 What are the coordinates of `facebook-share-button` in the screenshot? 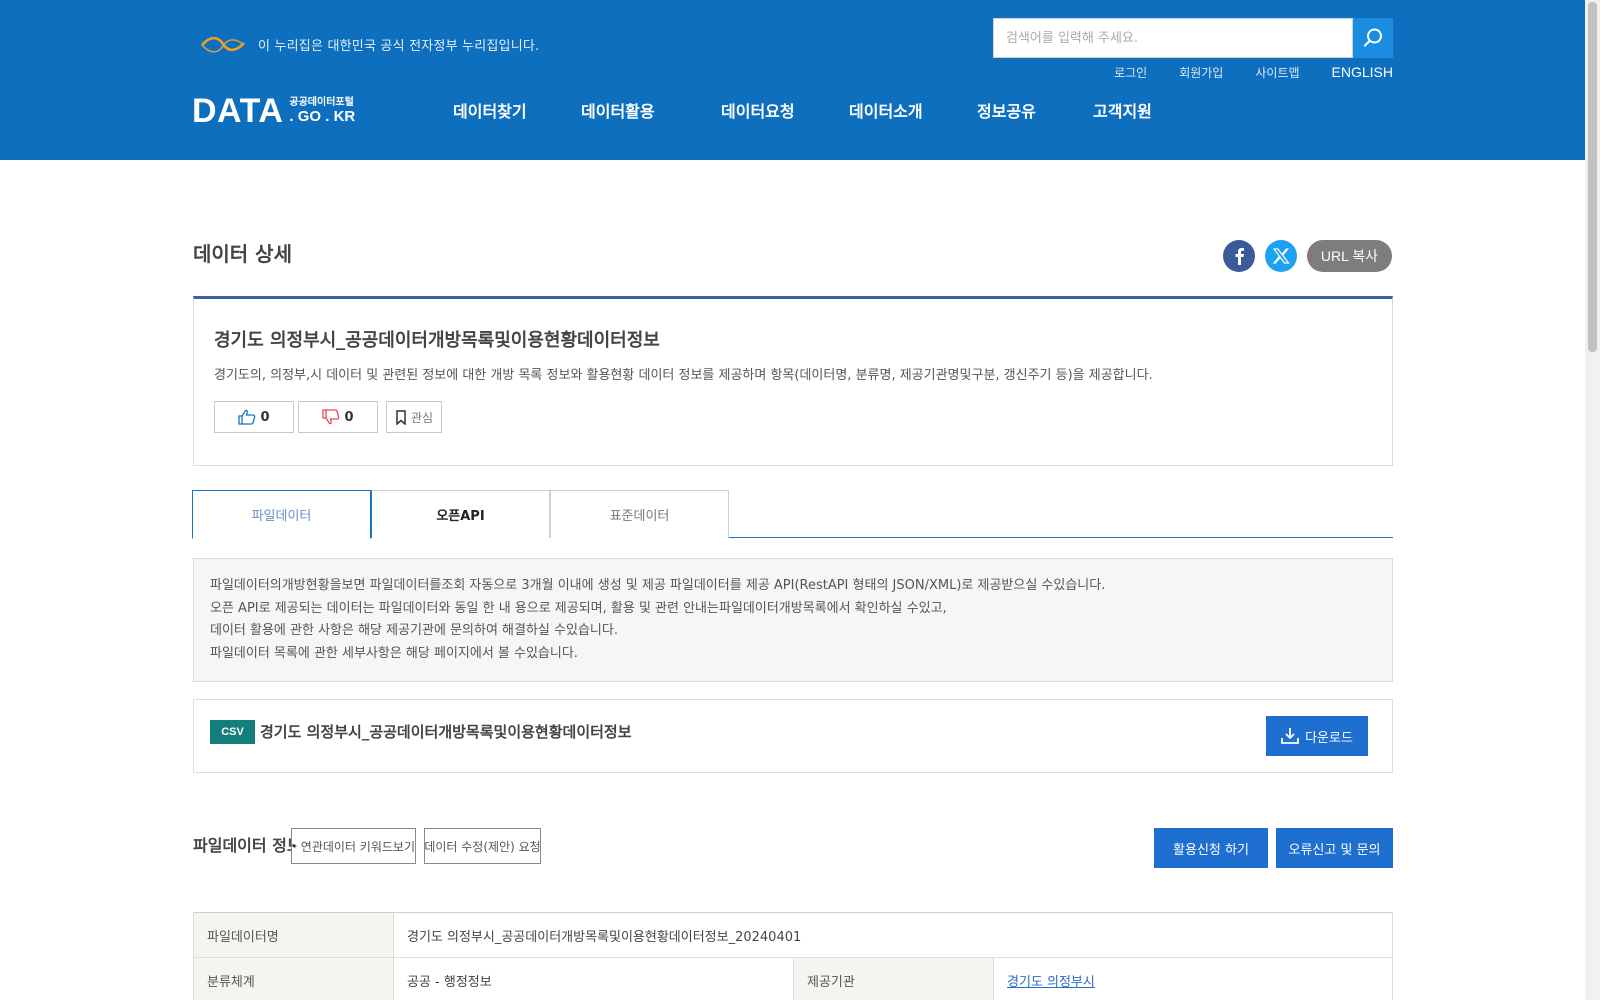 It's located at (1239, 256).